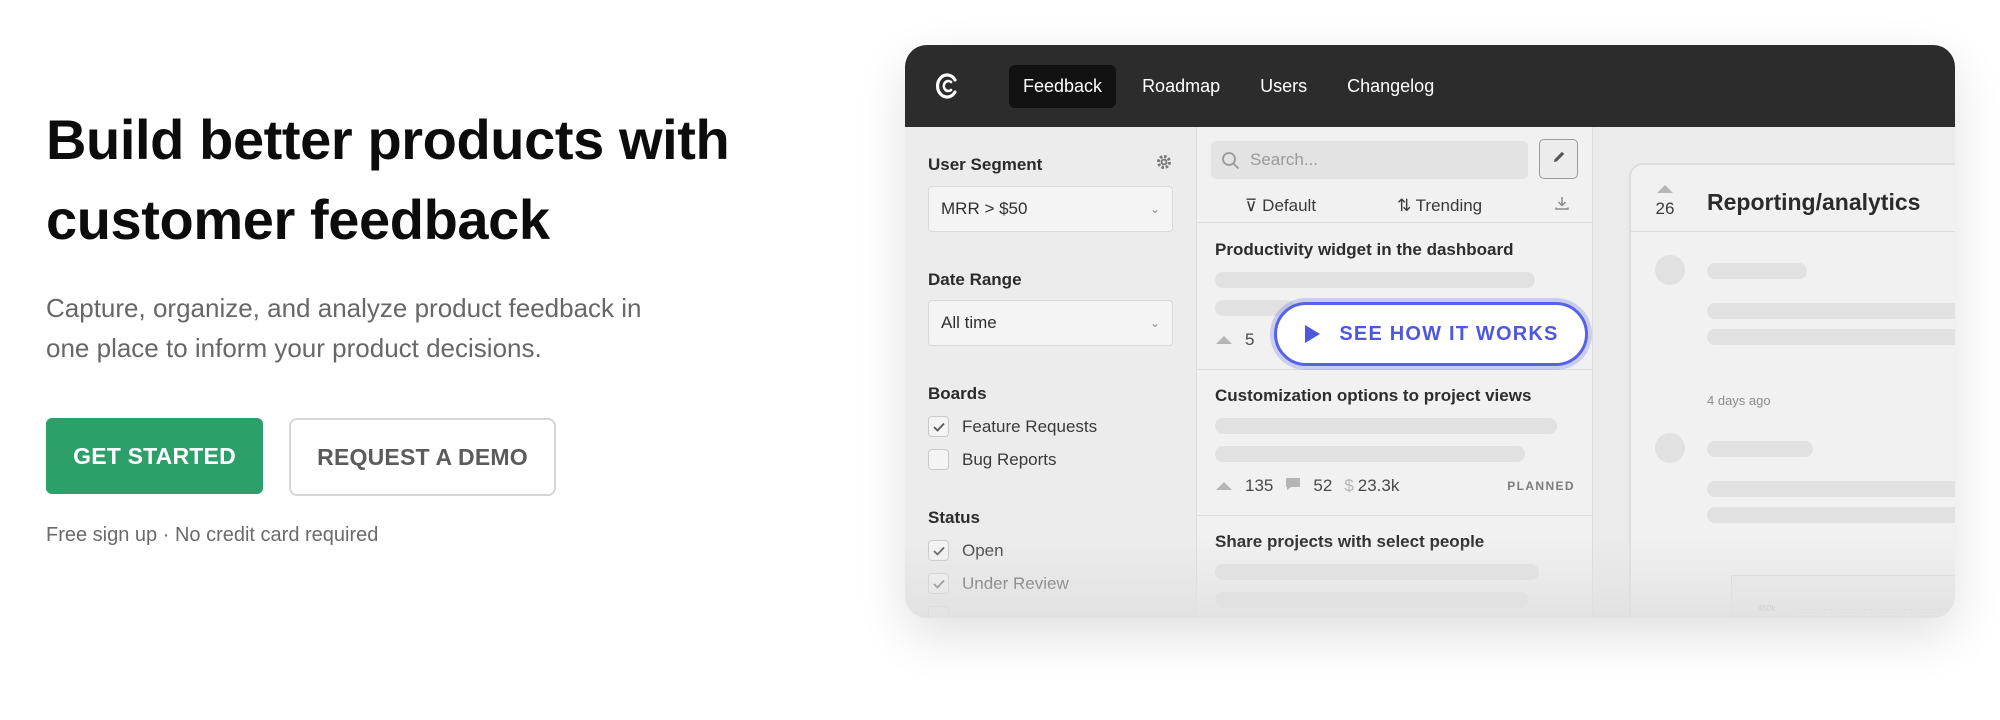 The image size is (2000, 720). I want to click on create-post-button, so click(1558, 159).